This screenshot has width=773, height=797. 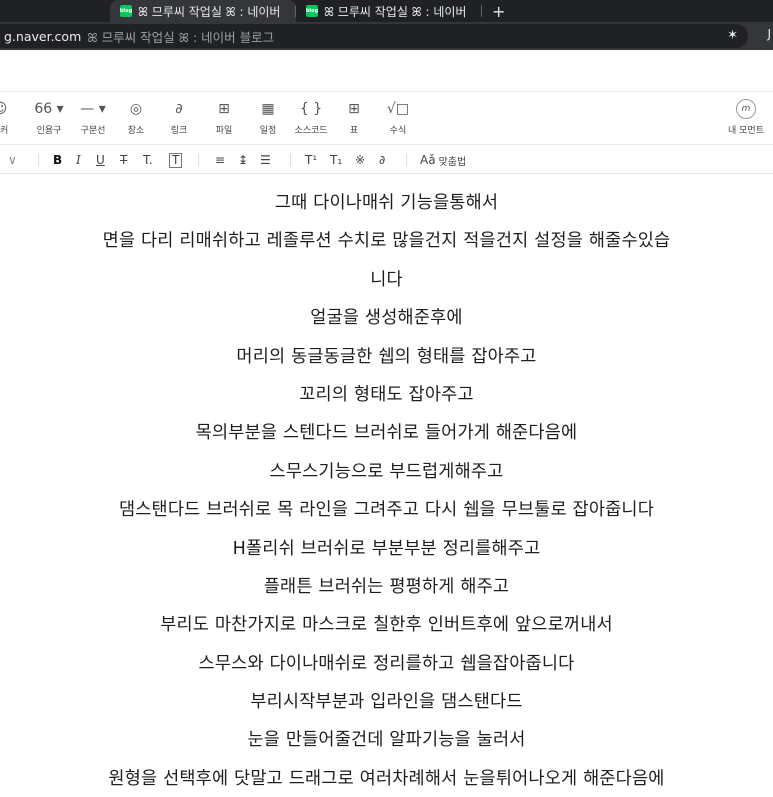 What do you see at coordinates (123, 160) in the screenshot?
I see `strikethrough-button: T` at bounding box center [123, 160].